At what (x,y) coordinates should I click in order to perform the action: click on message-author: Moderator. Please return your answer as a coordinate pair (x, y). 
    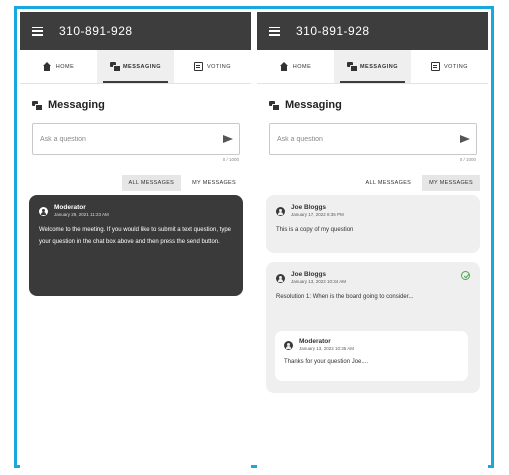
    Looking at the image, I should click on (70, 207).